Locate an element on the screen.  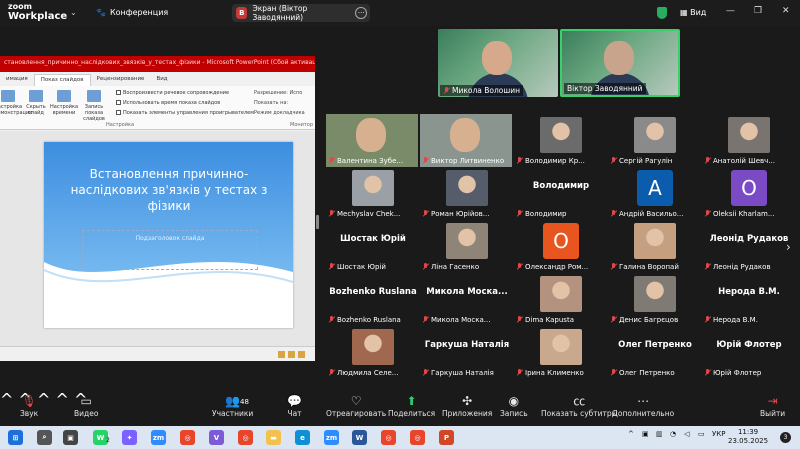
mute-button: 🎙 Звук is located at coordinates (29, 406).